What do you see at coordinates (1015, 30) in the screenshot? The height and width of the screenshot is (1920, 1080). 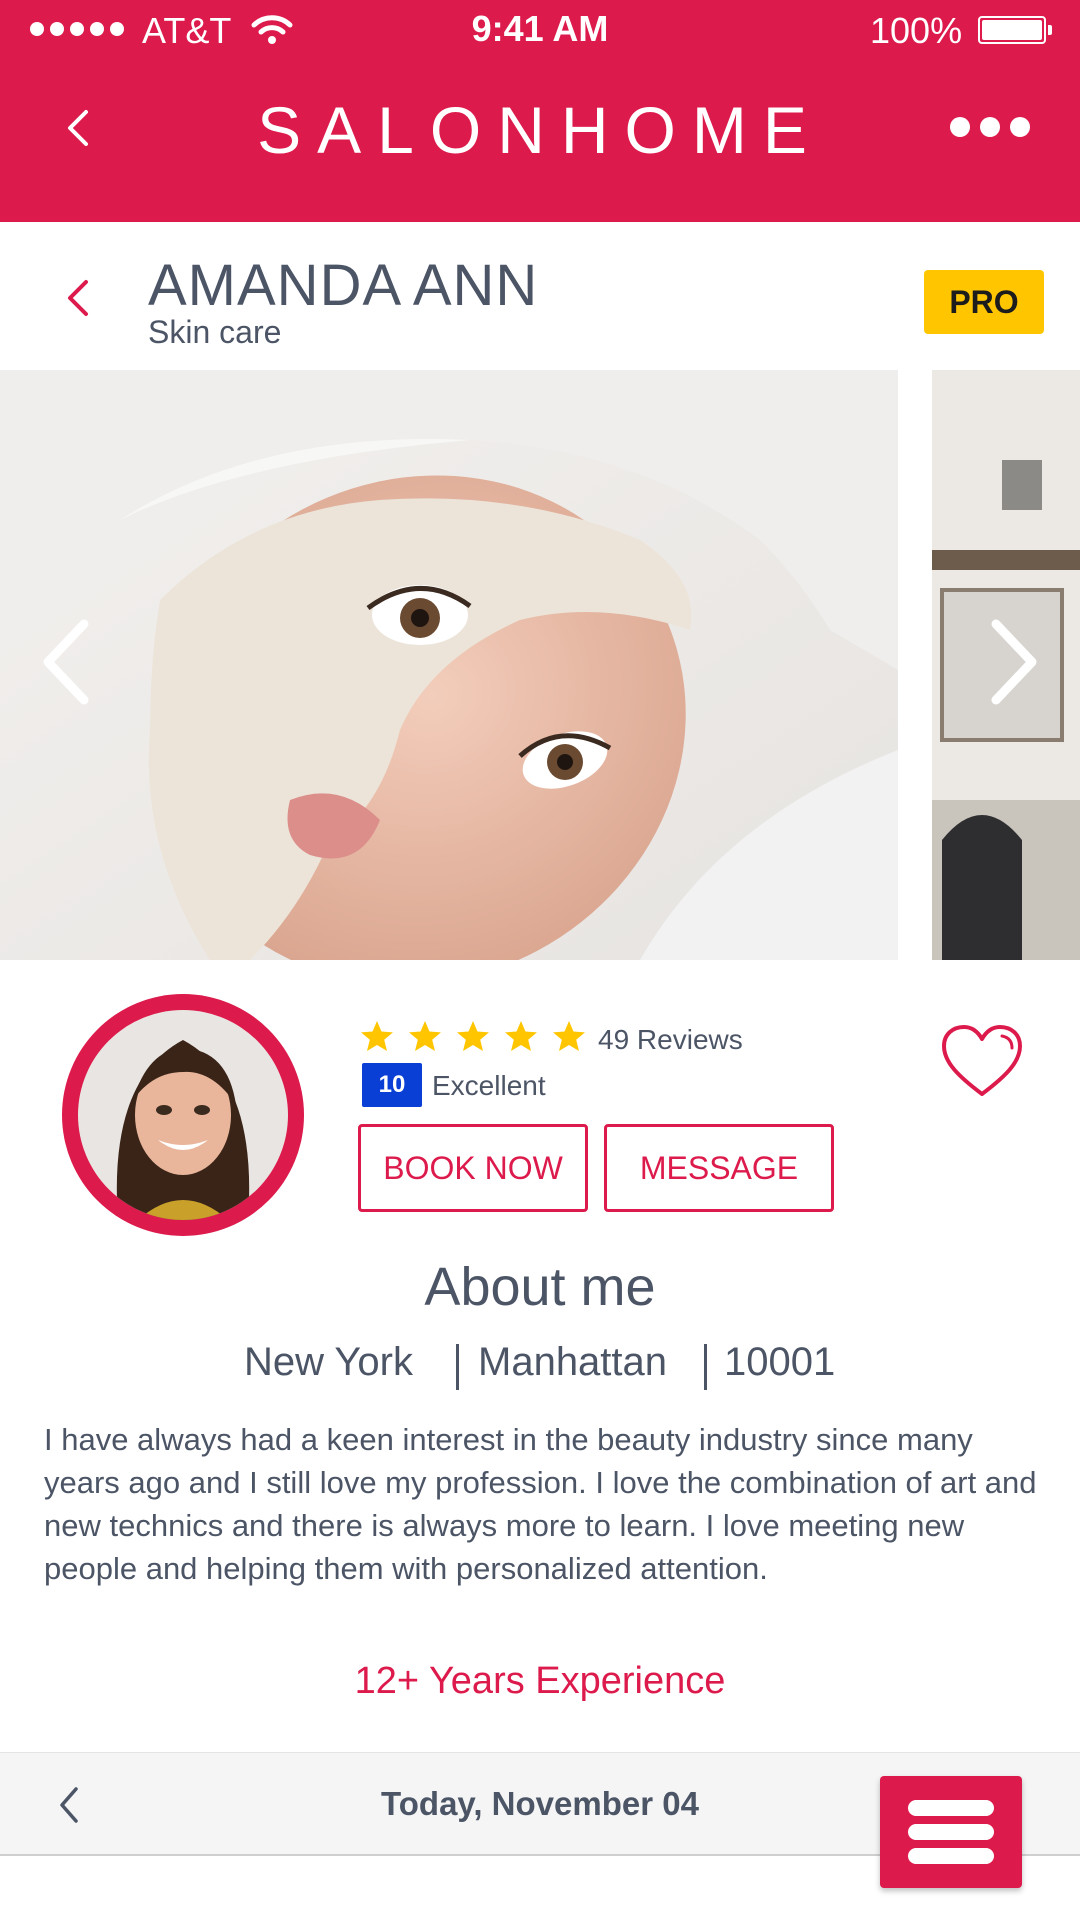 I see `battery-icon` at bounding box center [1015, 30].